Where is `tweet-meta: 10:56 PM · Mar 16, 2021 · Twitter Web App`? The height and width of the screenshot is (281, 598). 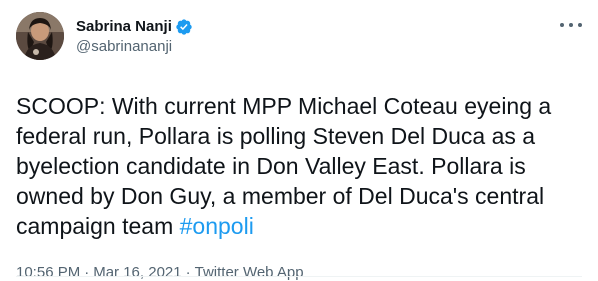
tweet-meta: 10:56 PM · Mar 16, 2021 · Twitter Web App is located at coordinates (299, 272).